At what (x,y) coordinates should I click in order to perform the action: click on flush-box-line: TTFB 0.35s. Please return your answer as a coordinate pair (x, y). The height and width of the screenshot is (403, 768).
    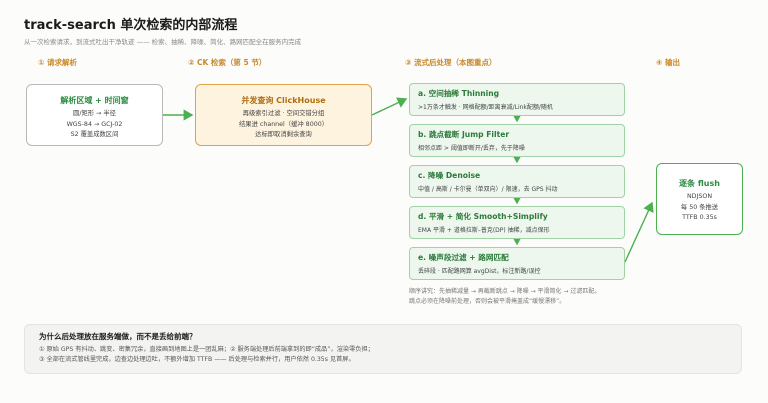
    Looking at the image, I should click on (699, 217).